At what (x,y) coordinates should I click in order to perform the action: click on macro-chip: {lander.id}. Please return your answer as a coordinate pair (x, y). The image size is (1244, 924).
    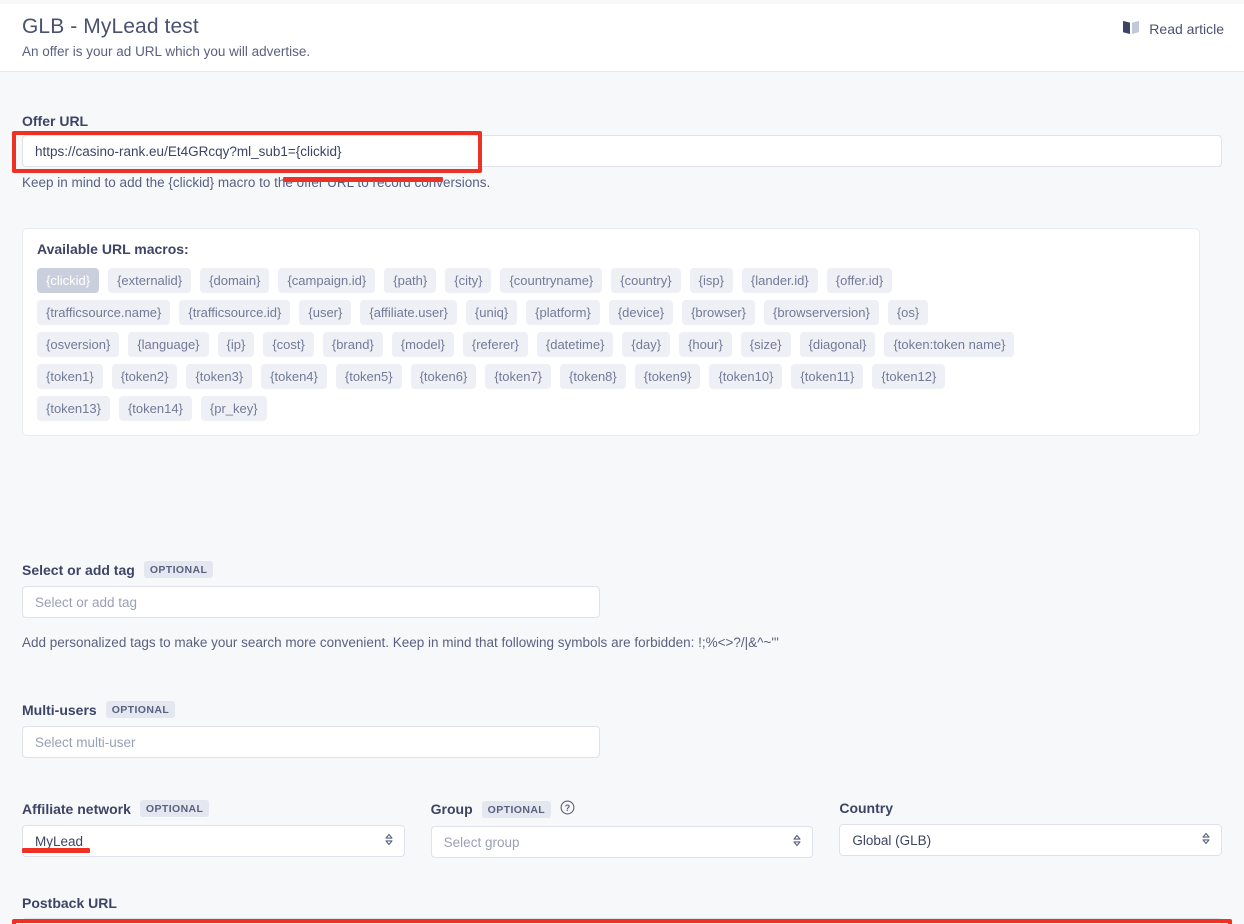
    Looking at the image, I should click on (779, 280).